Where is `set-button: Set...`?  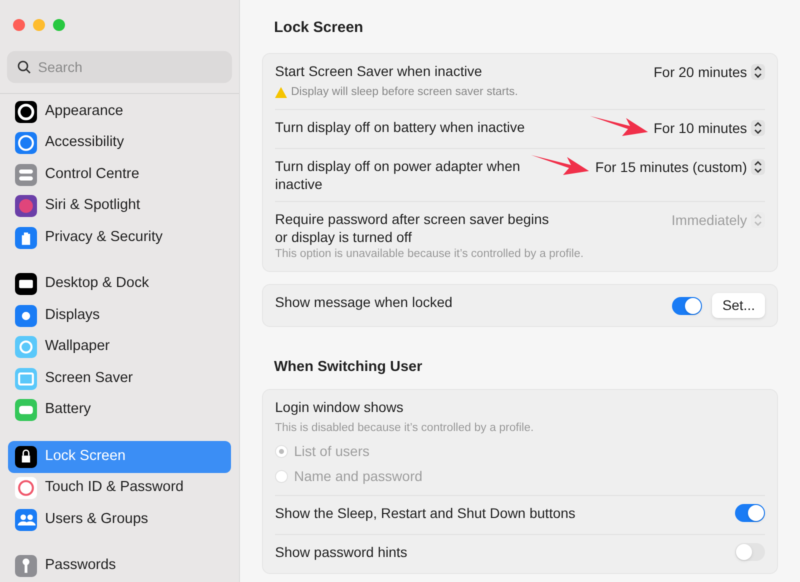
set-button: Set... is located at coordinates (738, 305).